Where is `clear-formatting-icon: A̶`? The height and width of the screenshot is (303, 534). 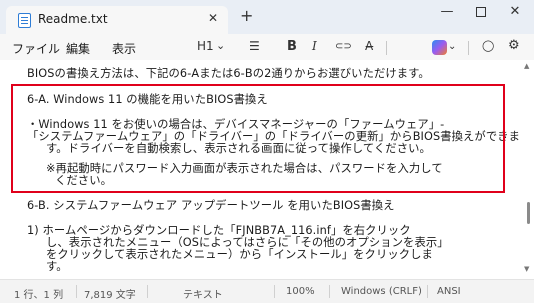 clear-formatting-icon: A̶ is located at coordinates (369, 46).